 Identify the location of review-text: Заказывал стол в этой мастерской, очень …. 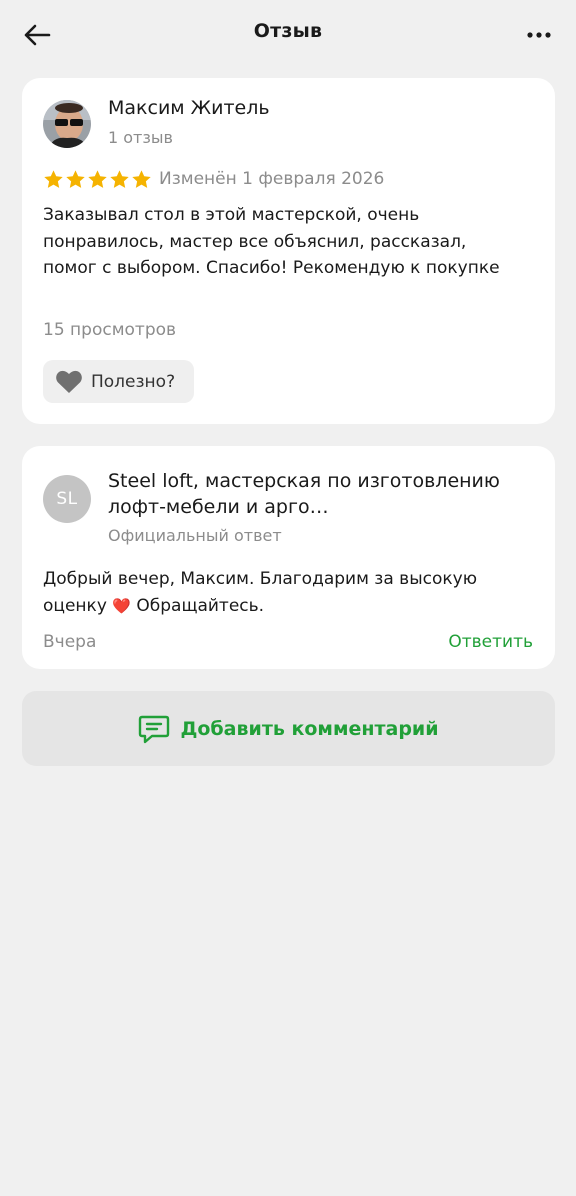
(271, 241).